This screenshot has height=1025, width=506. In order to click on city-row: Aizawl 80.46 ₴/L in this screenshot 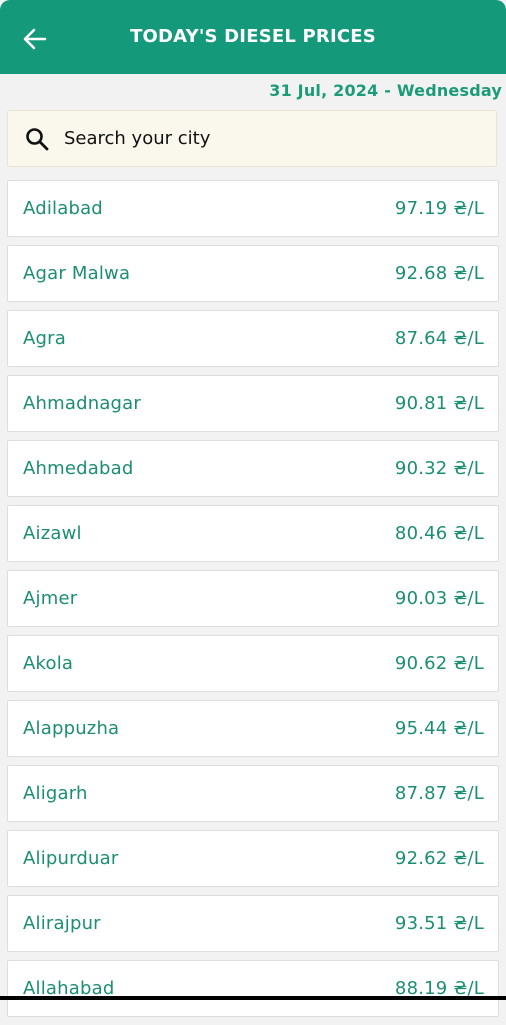, I will do `click(253, 533)`.